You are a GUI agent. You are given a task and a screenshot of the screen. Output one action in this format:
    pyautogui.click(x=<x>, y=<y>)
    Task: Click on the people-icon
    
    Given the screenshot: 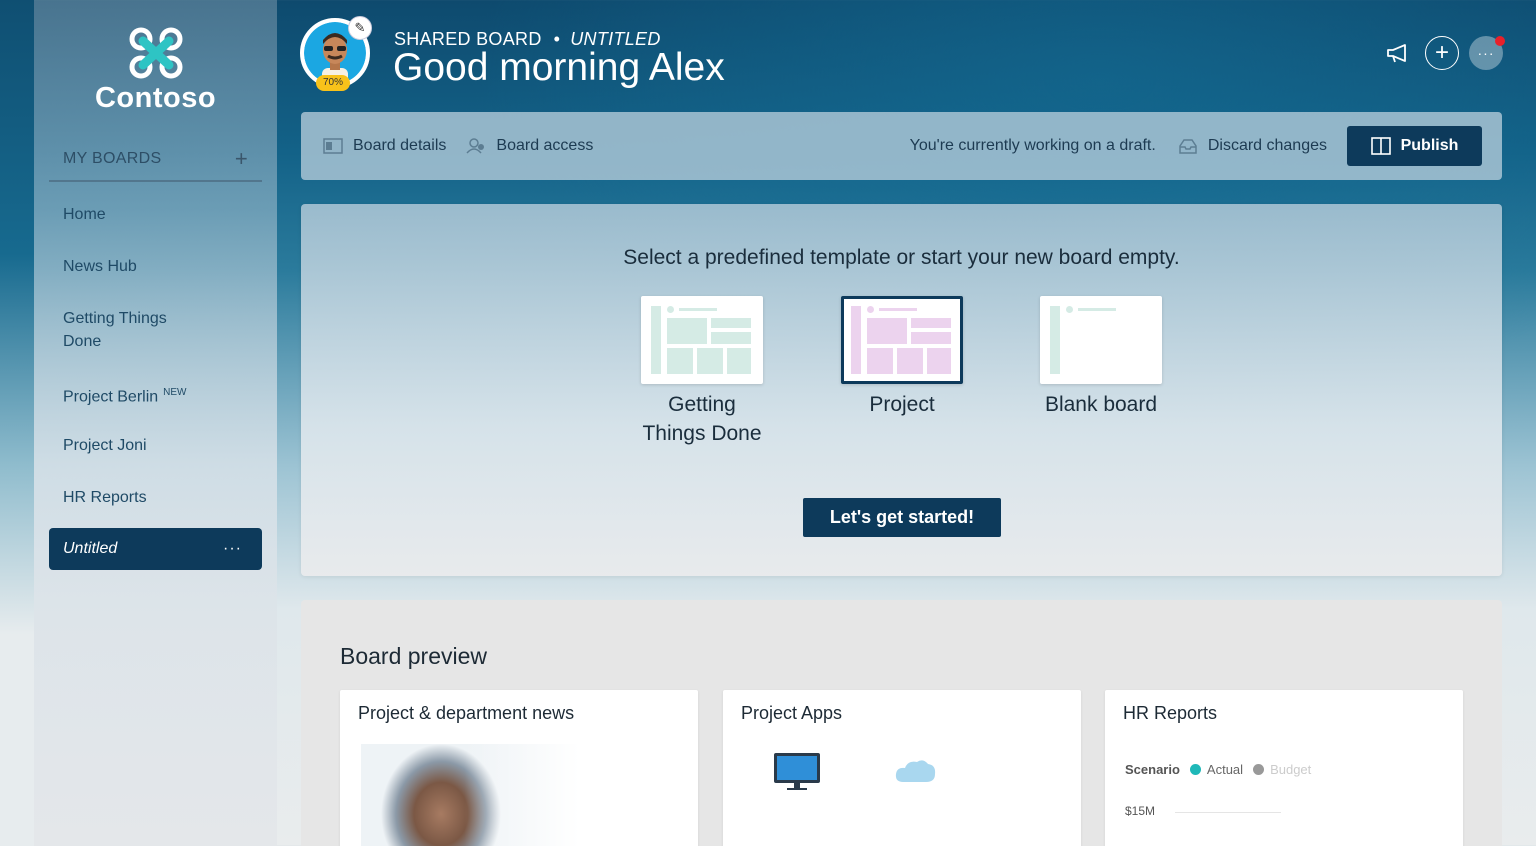 What is the action you would take?
    pyautogui.click(x=475, y=146)
    